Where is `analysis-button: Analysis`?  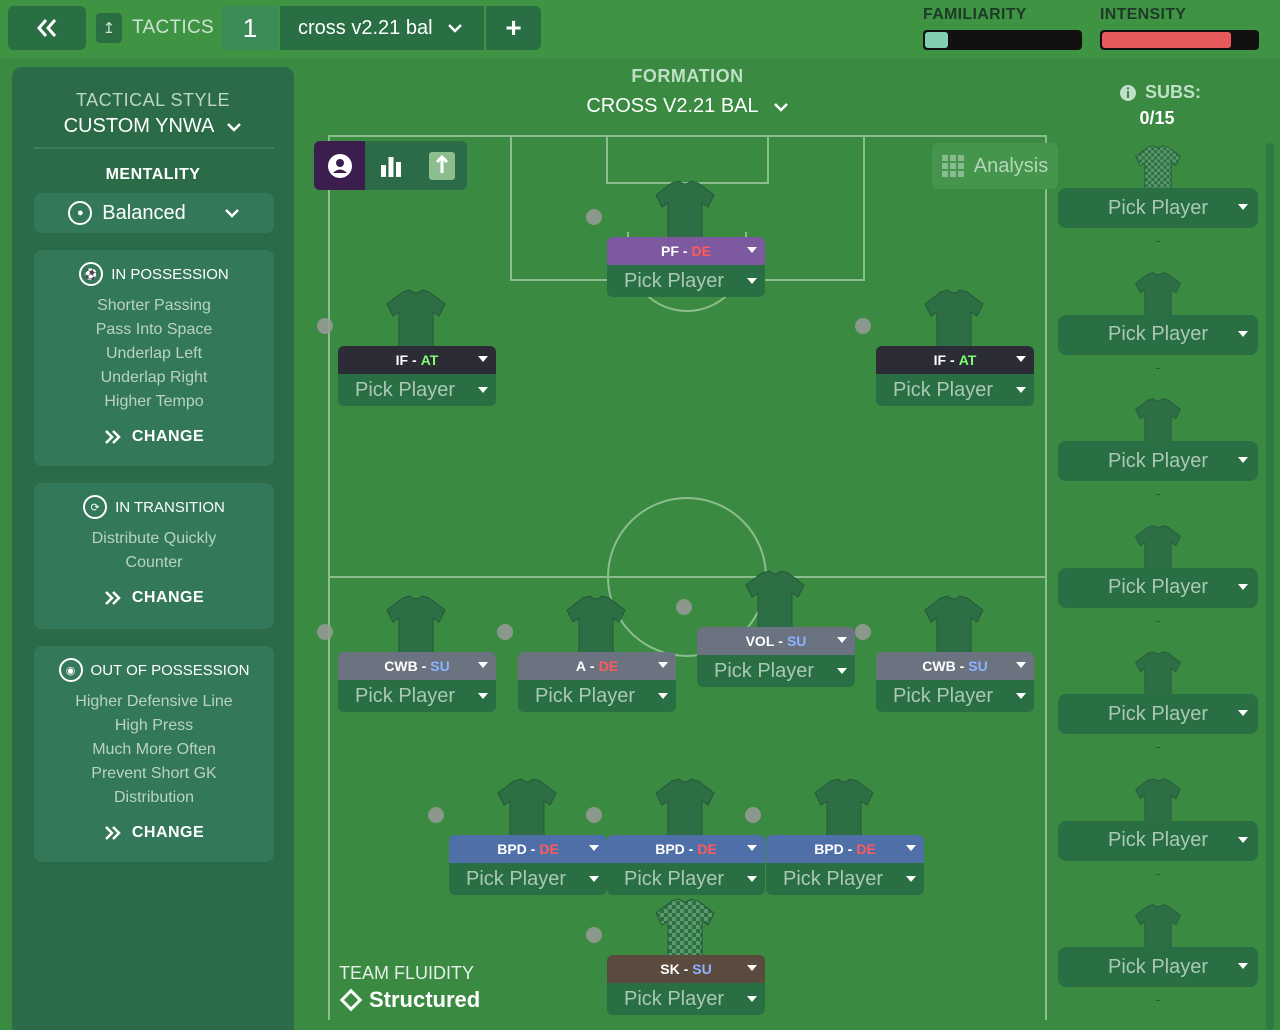
analysis-button: Analysis is located at coordinates (995, 166).